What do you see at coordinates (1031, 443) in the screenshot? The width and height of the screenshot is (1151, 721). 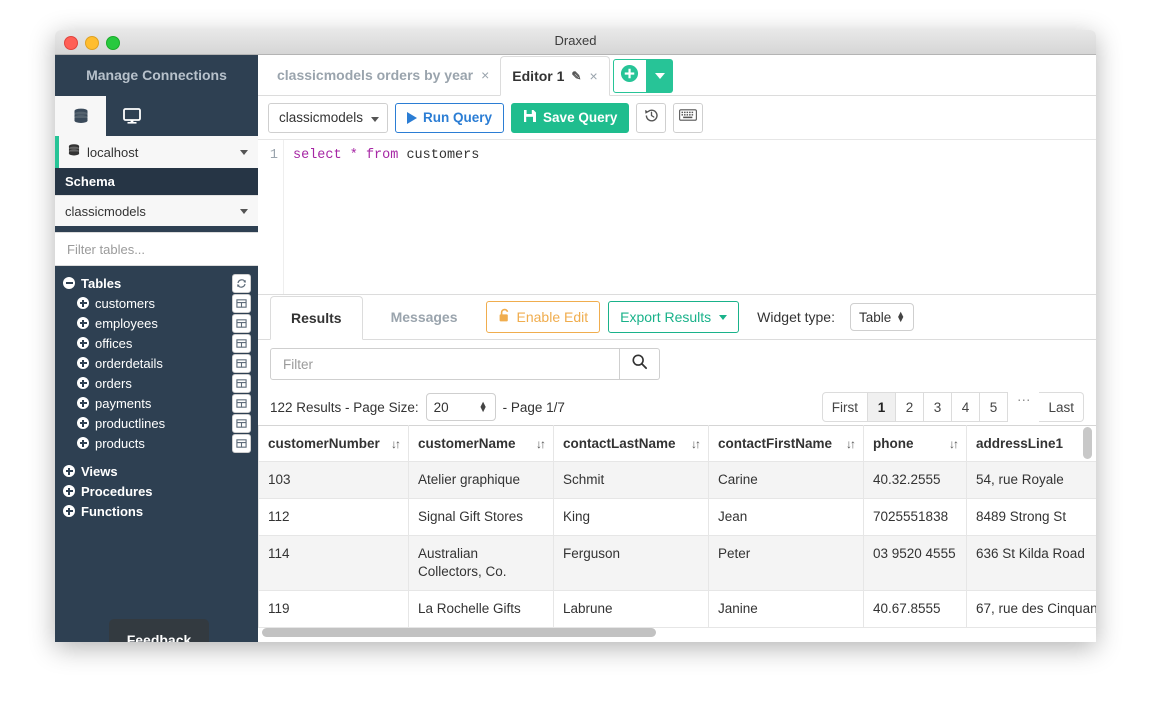 I see `column-header-addressLine1: addressLine1↓` at bounding box center [1031, 443].